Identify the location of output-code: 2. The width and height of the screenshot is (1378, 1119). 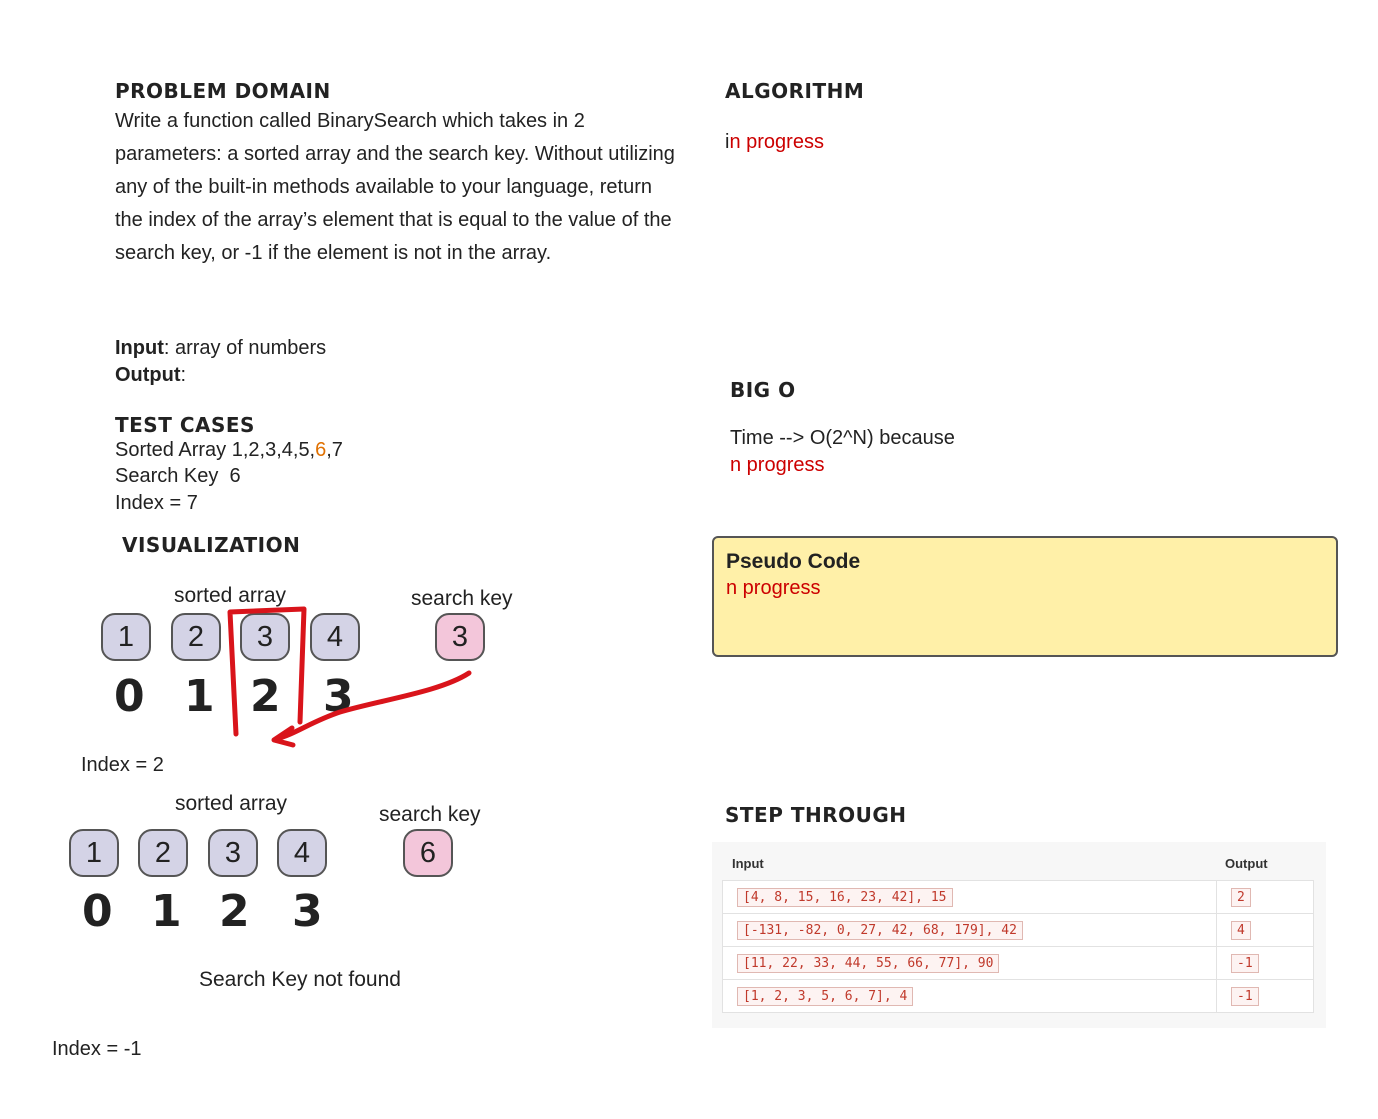
(1241, 897).